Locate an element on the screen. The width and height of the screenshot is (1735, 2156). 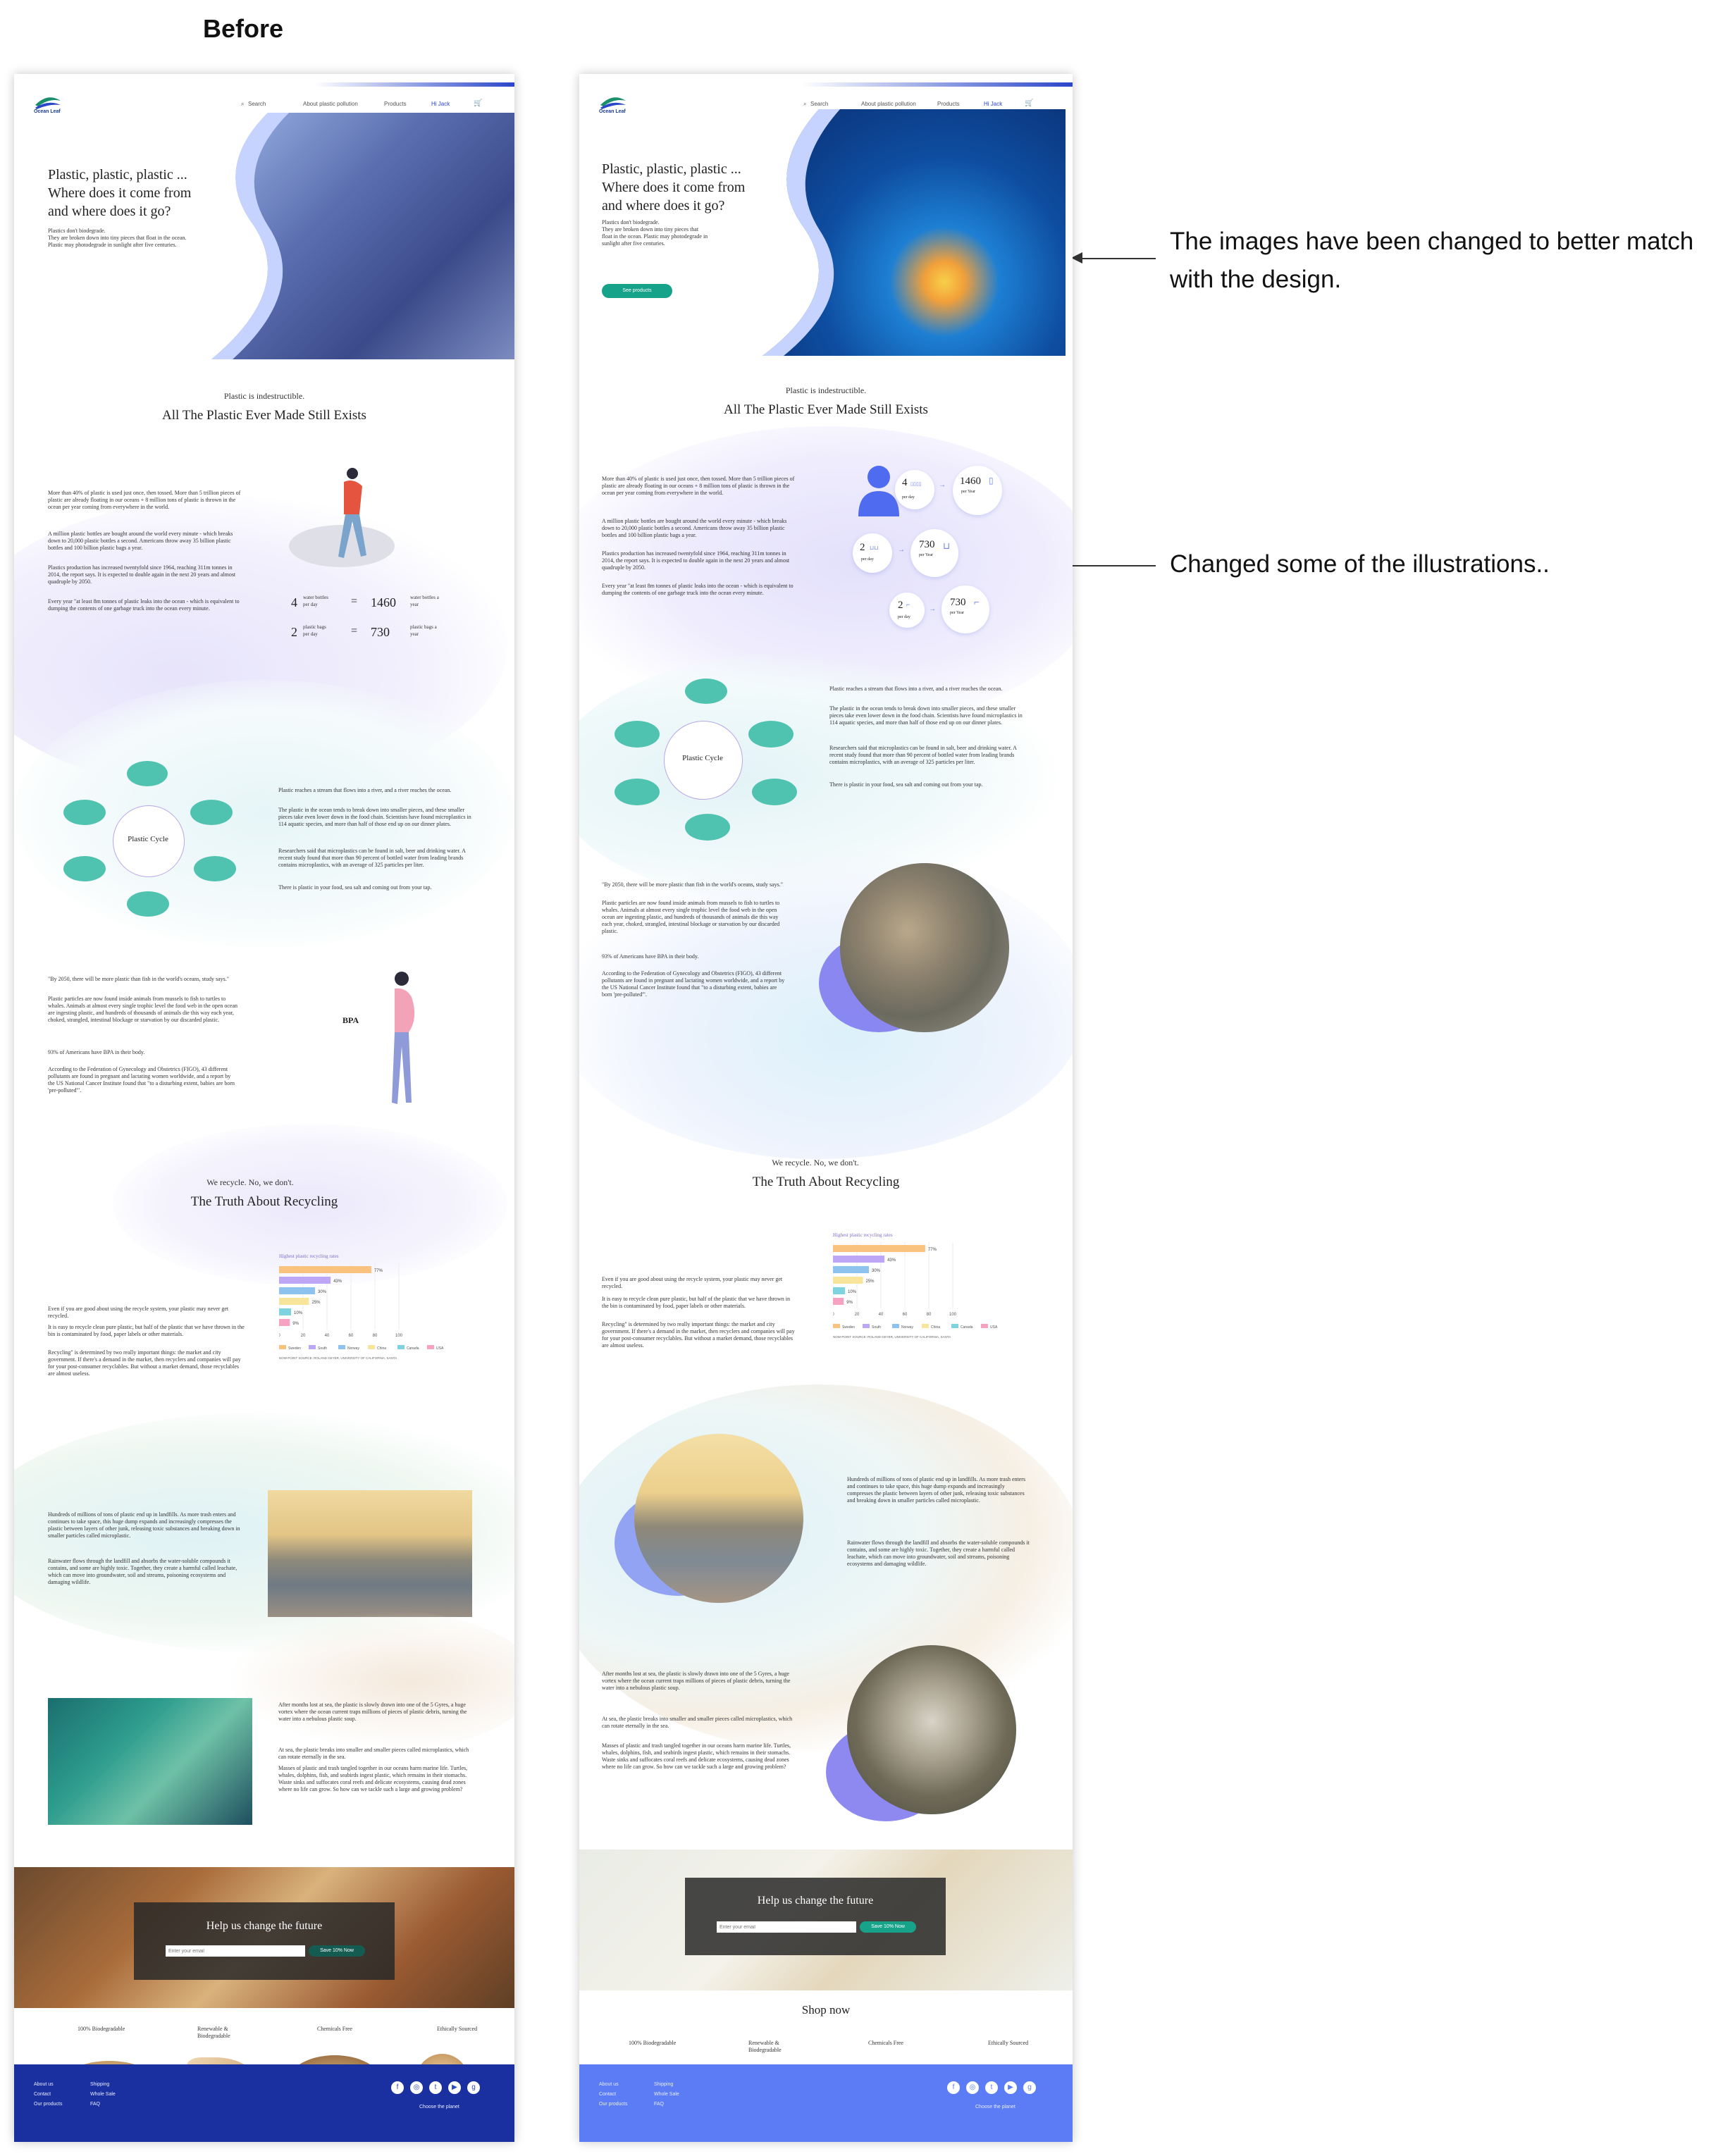
chart-tick-label: 100 is located at coordinates (399, 1336).